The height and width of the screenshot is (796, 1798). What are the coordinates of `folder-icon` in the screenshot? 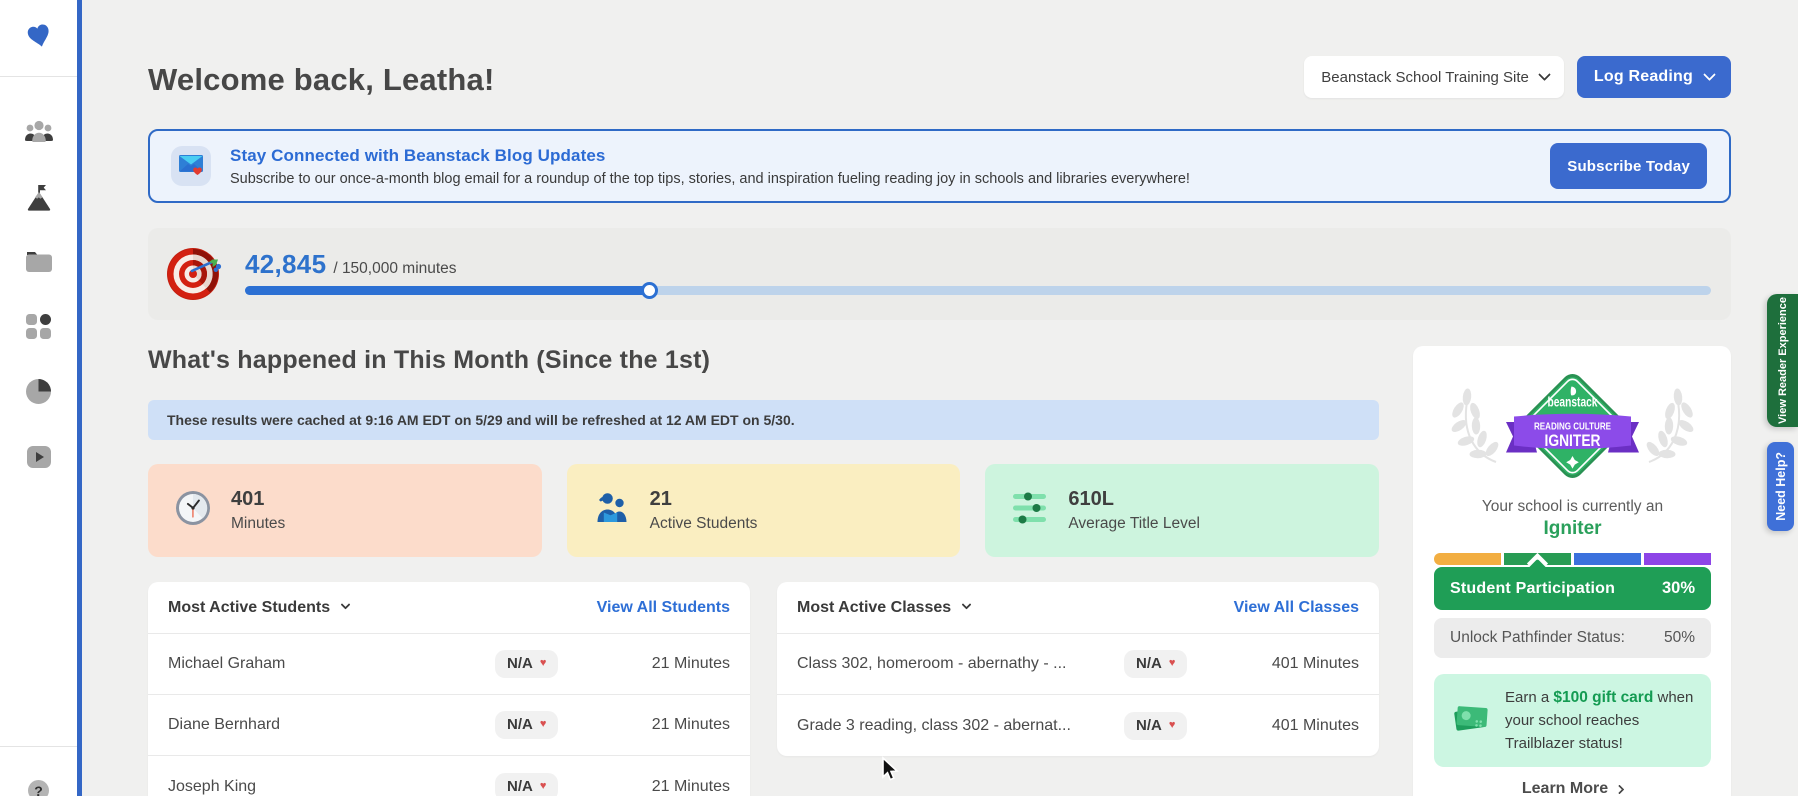 It's located at (39, 264).